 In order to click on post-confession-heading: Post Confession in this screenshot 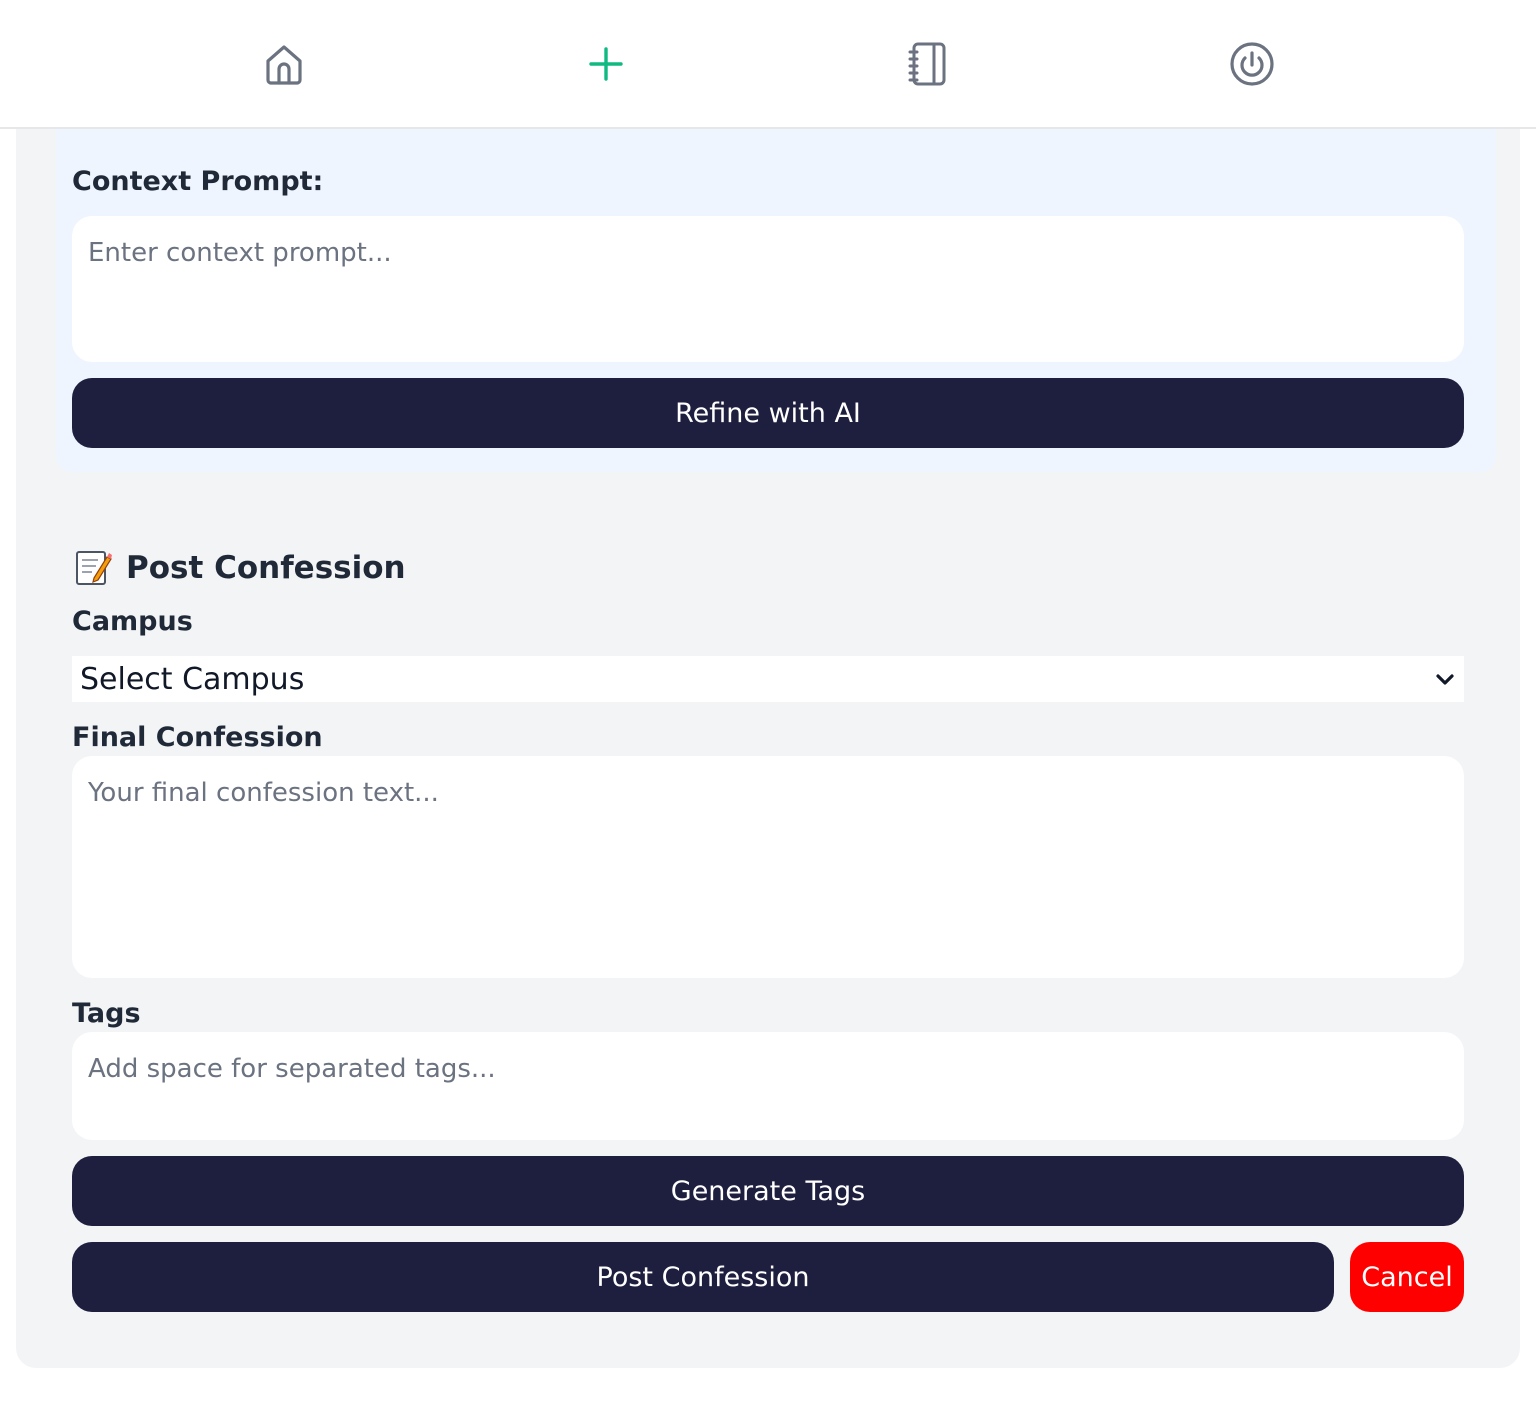, I will do `click(239, 568)`.